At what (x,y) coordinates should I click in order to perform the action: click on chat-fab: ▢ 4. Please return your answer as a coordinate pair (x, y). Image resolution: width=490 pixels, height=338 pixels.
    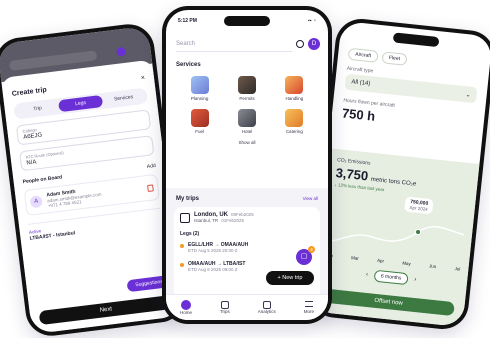
    Looking at the image, I should click on (305, 255).